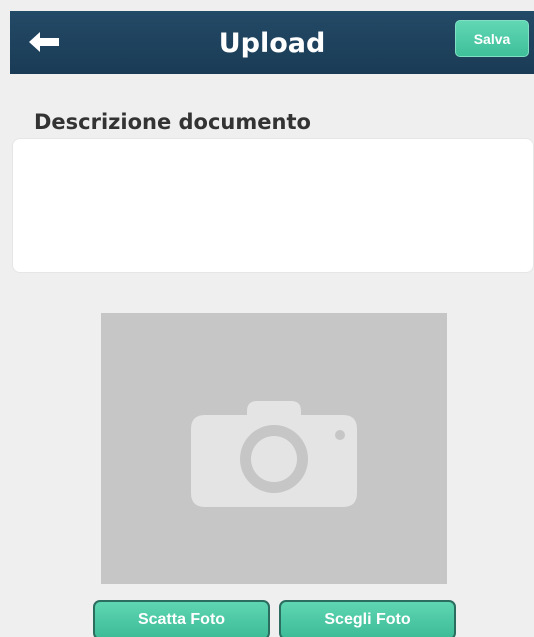  Describe the element at coordinates (274, 453) in the screenshot. I see `camera-icon` at that location.